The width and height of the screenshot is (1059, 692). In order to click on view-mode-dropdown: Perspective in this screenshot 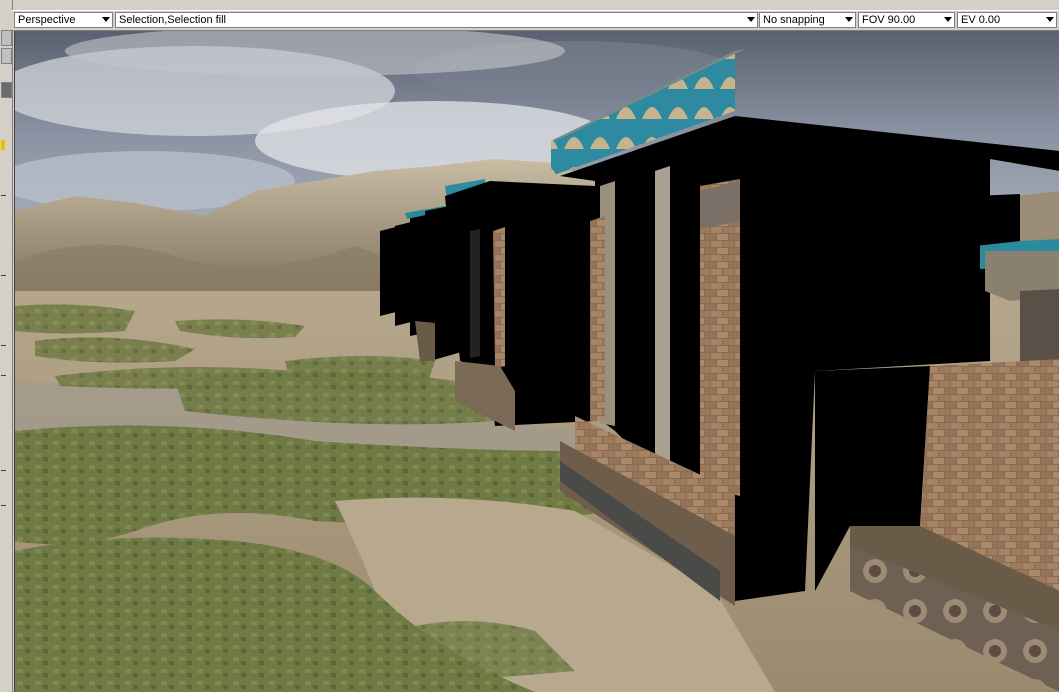, I will do `click(63, 20)`.